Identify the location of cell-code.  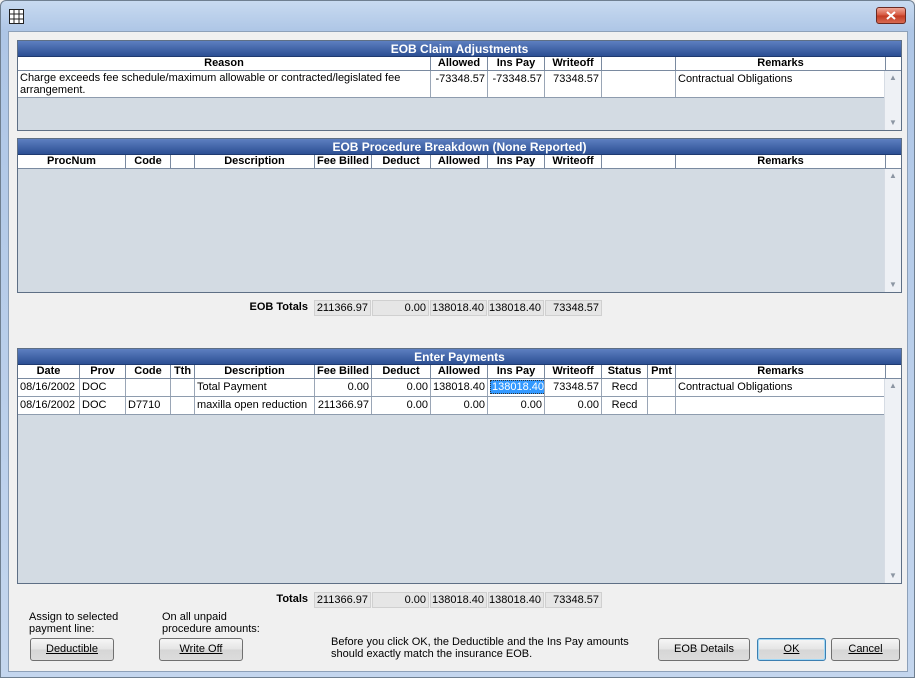
(148, 387).